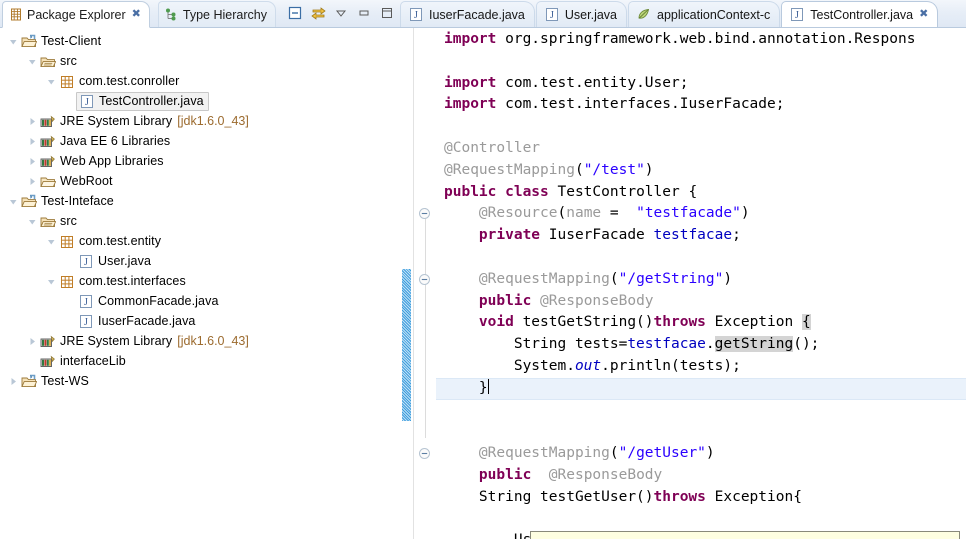 The image size is (966, 539). I want to click on link-editor-icon, so click(318, 13).